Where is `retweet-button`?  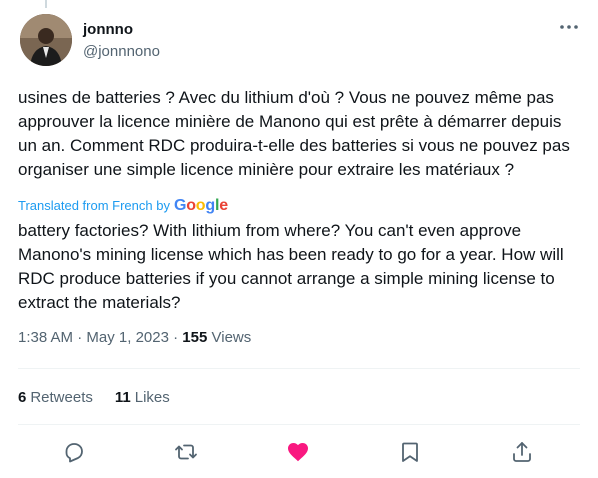
retweet-button is located at coordinates (186, 452).